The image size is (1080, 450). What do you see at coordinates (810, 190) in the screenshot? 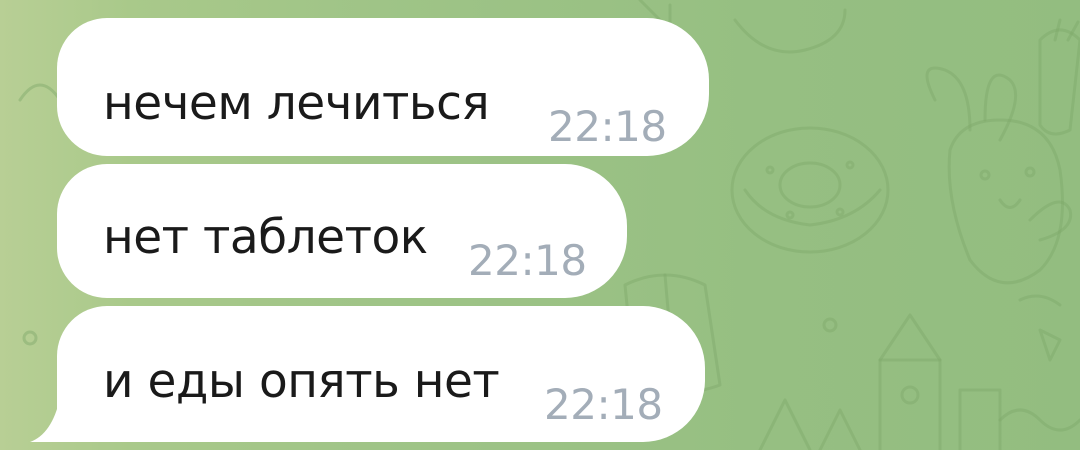
I see `donut-doodle` at bounding box center [810, 190].